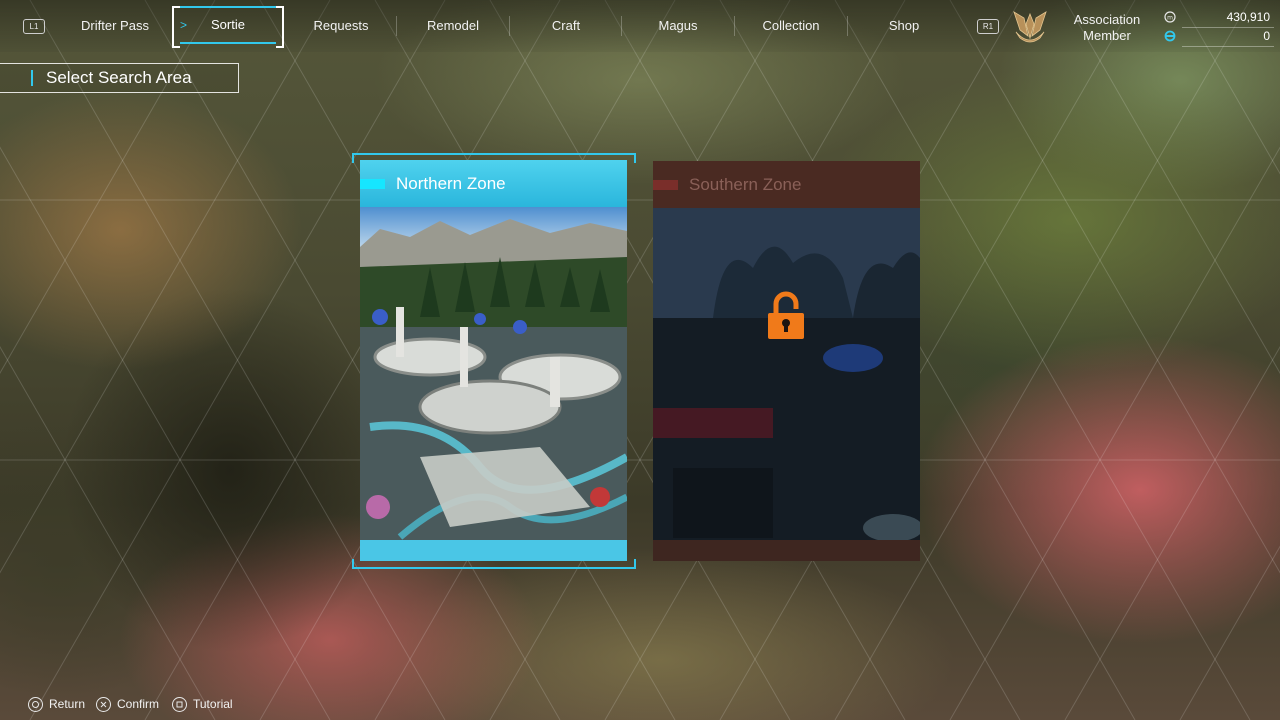 The image size is (1280, 720). Describe the element at coordinates (745, 184) in the screenshot. I see `area-name: Southern Zone` at that location.